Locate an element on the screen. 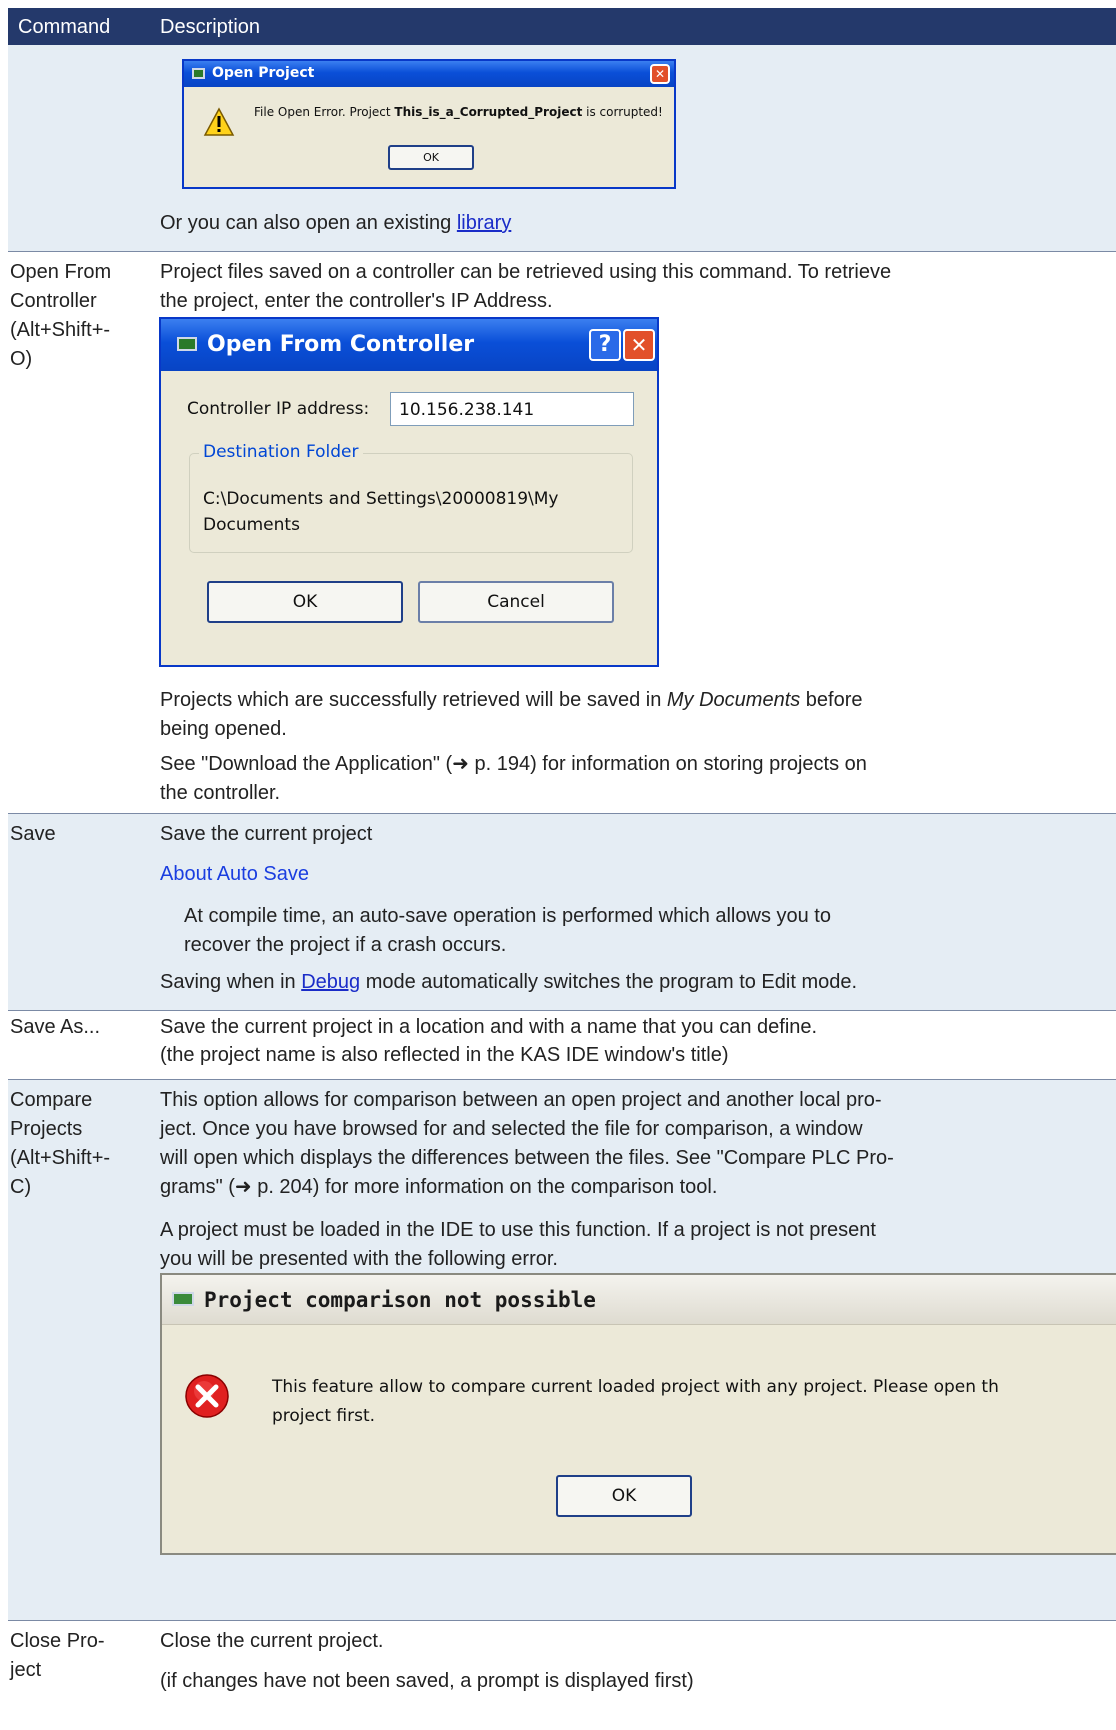 Image resolution: width=1116 pixels, height=1730 pixels. ip-address-value: 10.156.238.141 is located at coordinates (467, 410).